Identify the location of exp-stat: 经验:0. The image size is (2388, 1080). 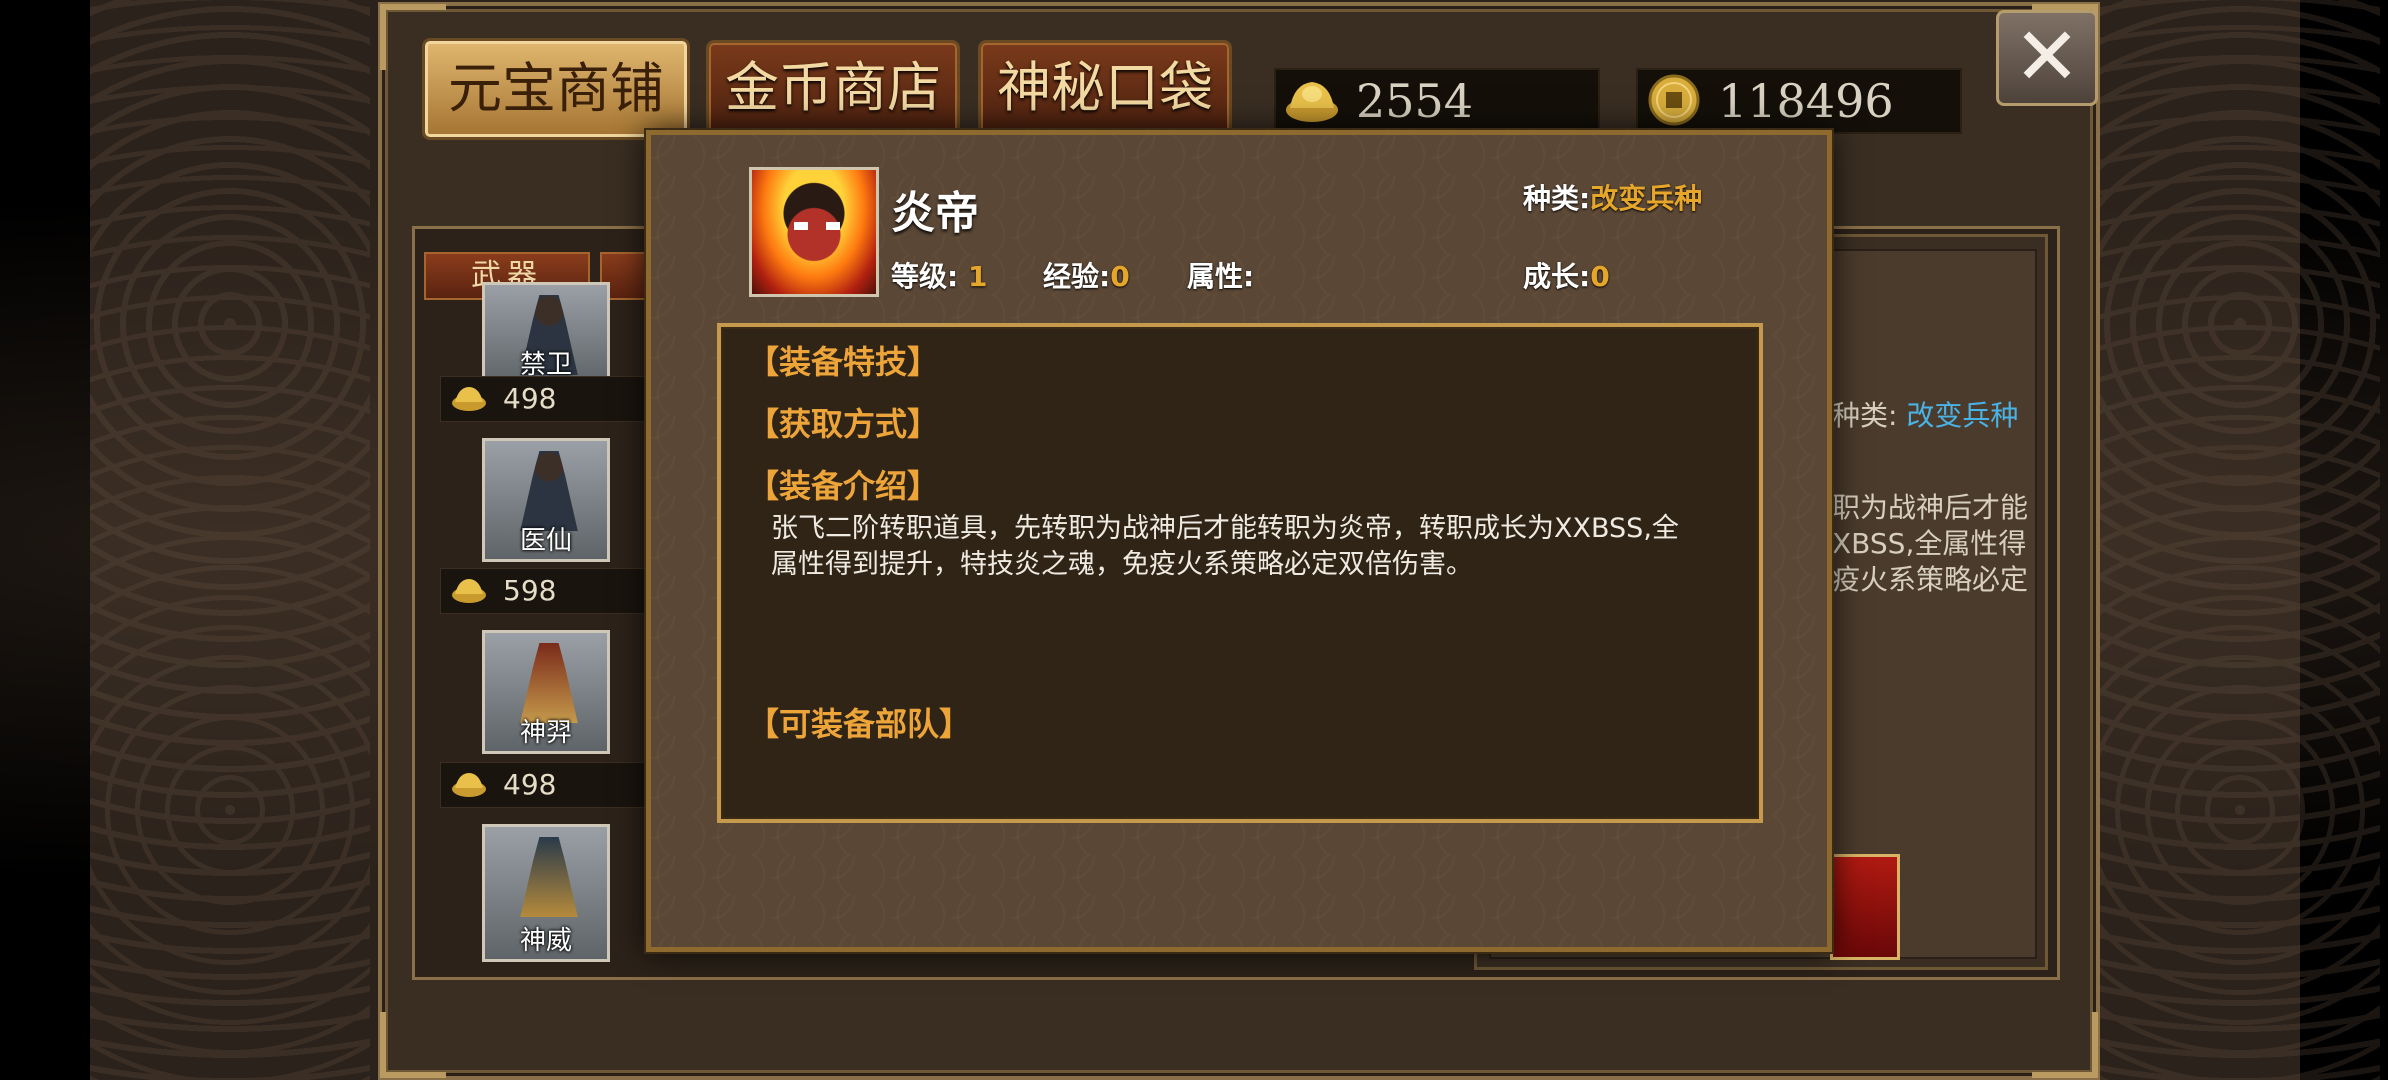
(1086, 275).